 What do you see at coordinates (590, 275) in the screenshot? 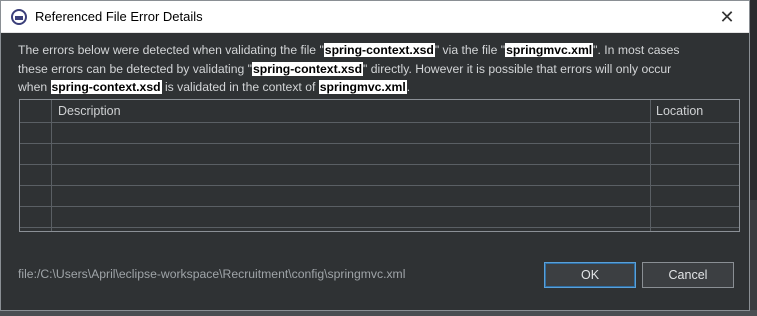
I see `ok-button: OK` at bounding box center [590, 275].